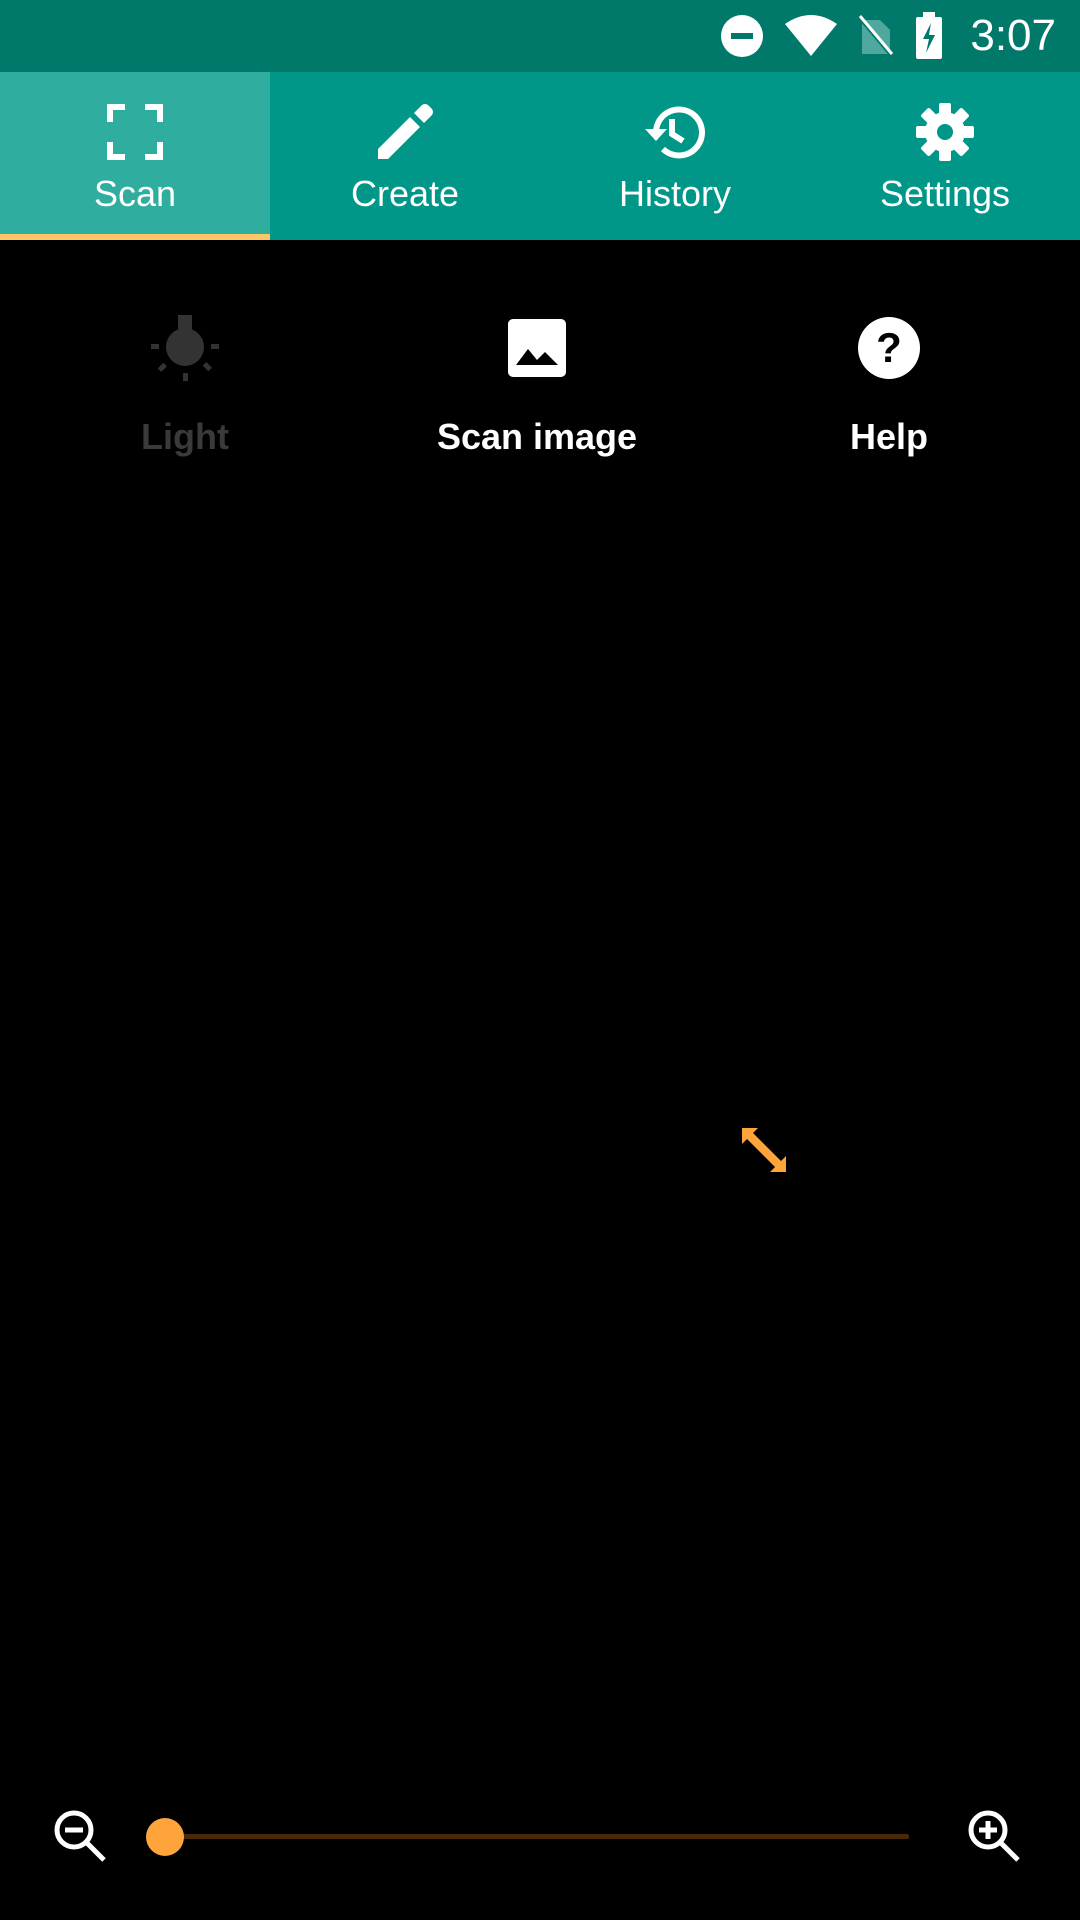 Image resolution: width=1080 pixels, height=1920 pixels. Describe the element at coordinates (675, 132) in the screenshot. I see `history-icon` at that location.